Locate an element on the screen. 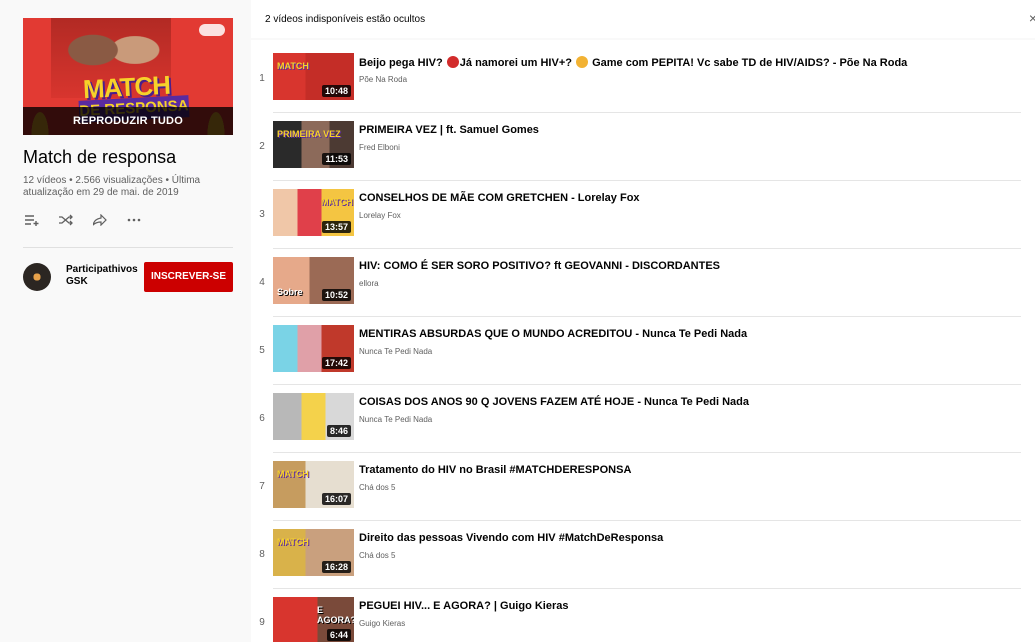  lips-emoji-icon is located at coordinates (452, 62).